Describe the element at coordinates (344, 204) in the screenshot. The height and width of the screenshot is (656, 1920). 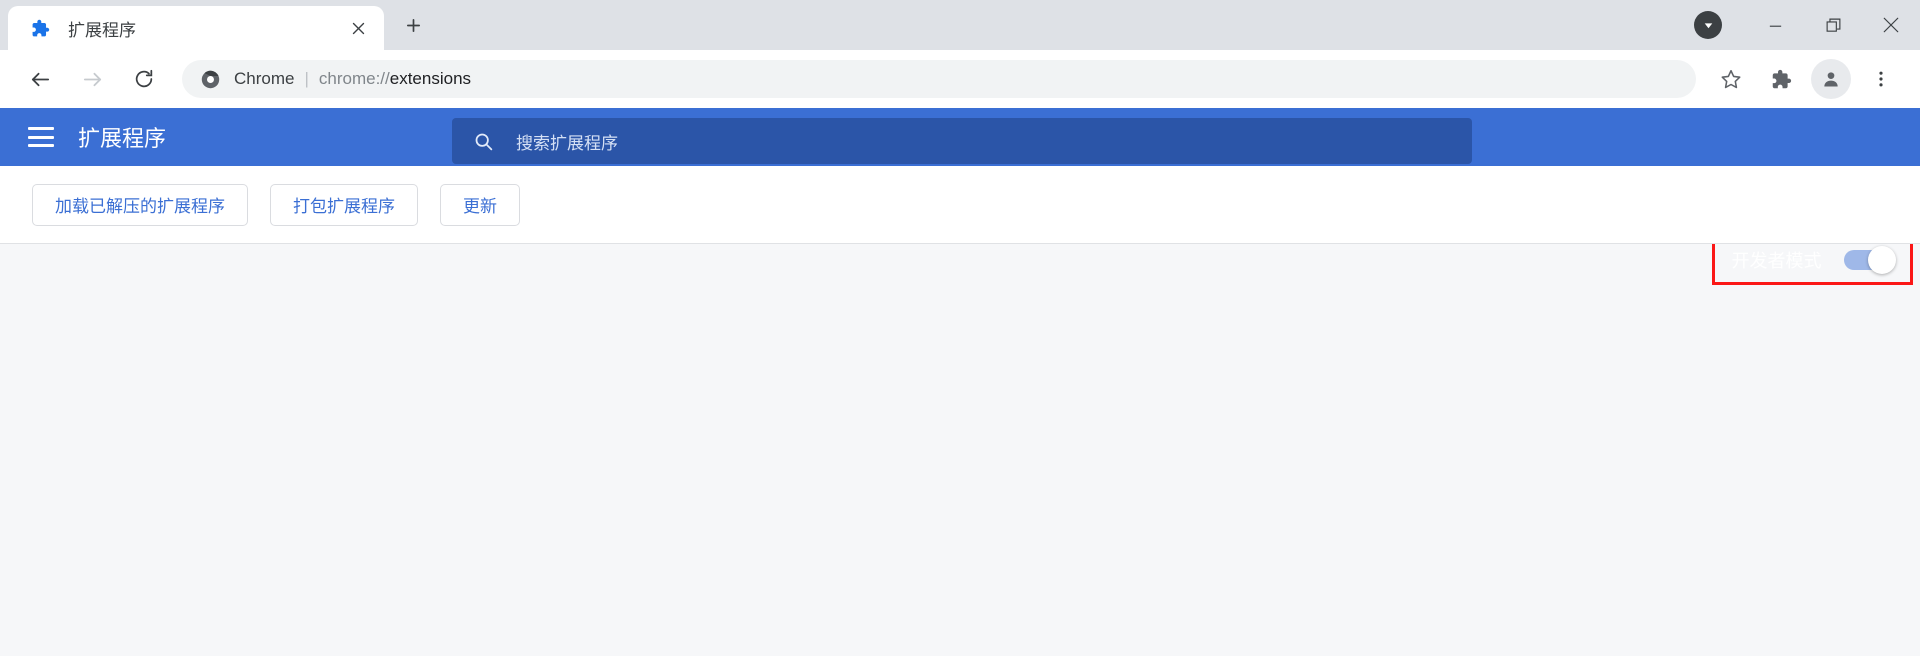
I see `pack-extension-button: 打包扩展程序` at that location.